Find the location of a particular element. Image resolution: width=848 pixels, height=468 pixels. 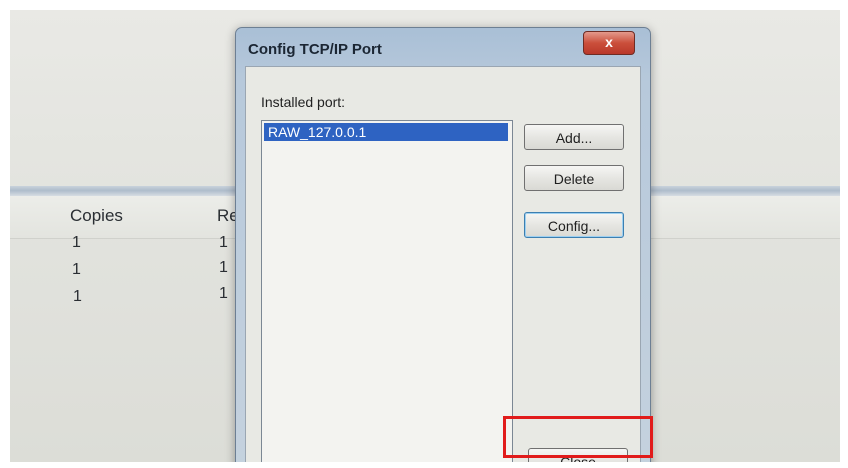

dialog-title: Config TCP/IP Port is located at coordinates (315, 49).